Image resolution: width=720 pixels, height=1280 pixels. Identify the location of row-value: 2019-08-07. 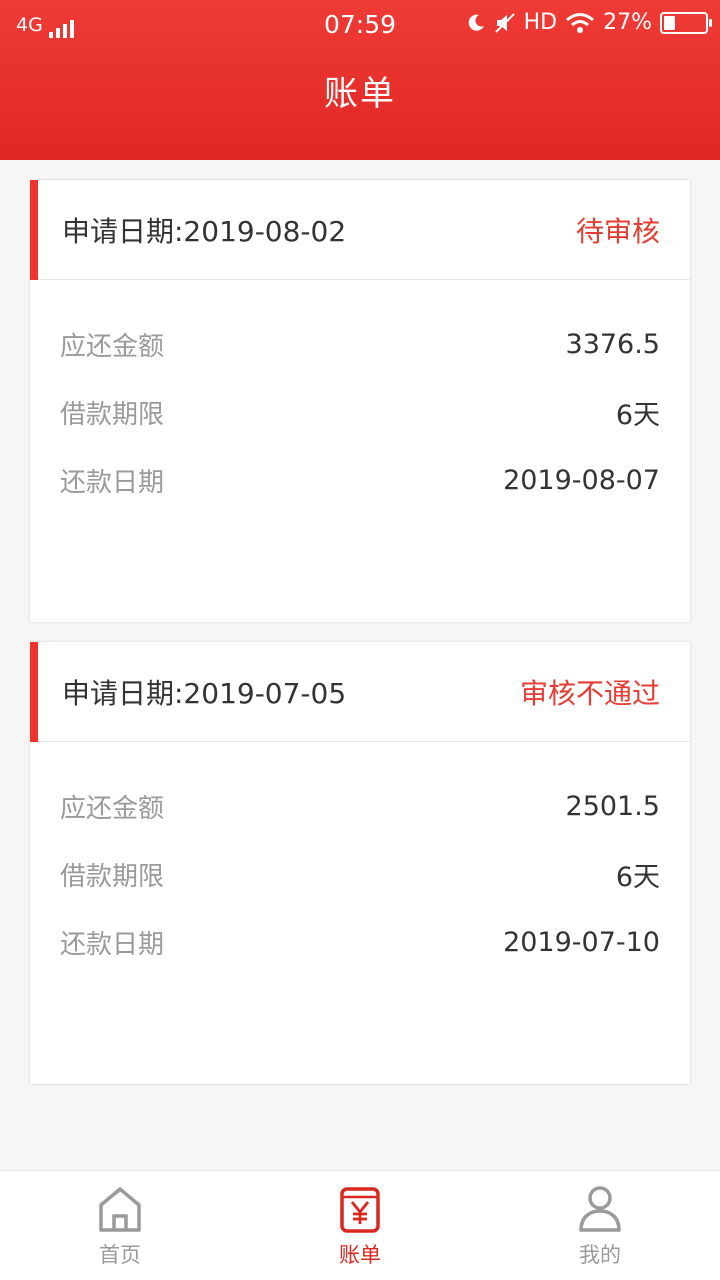
(581, 480).